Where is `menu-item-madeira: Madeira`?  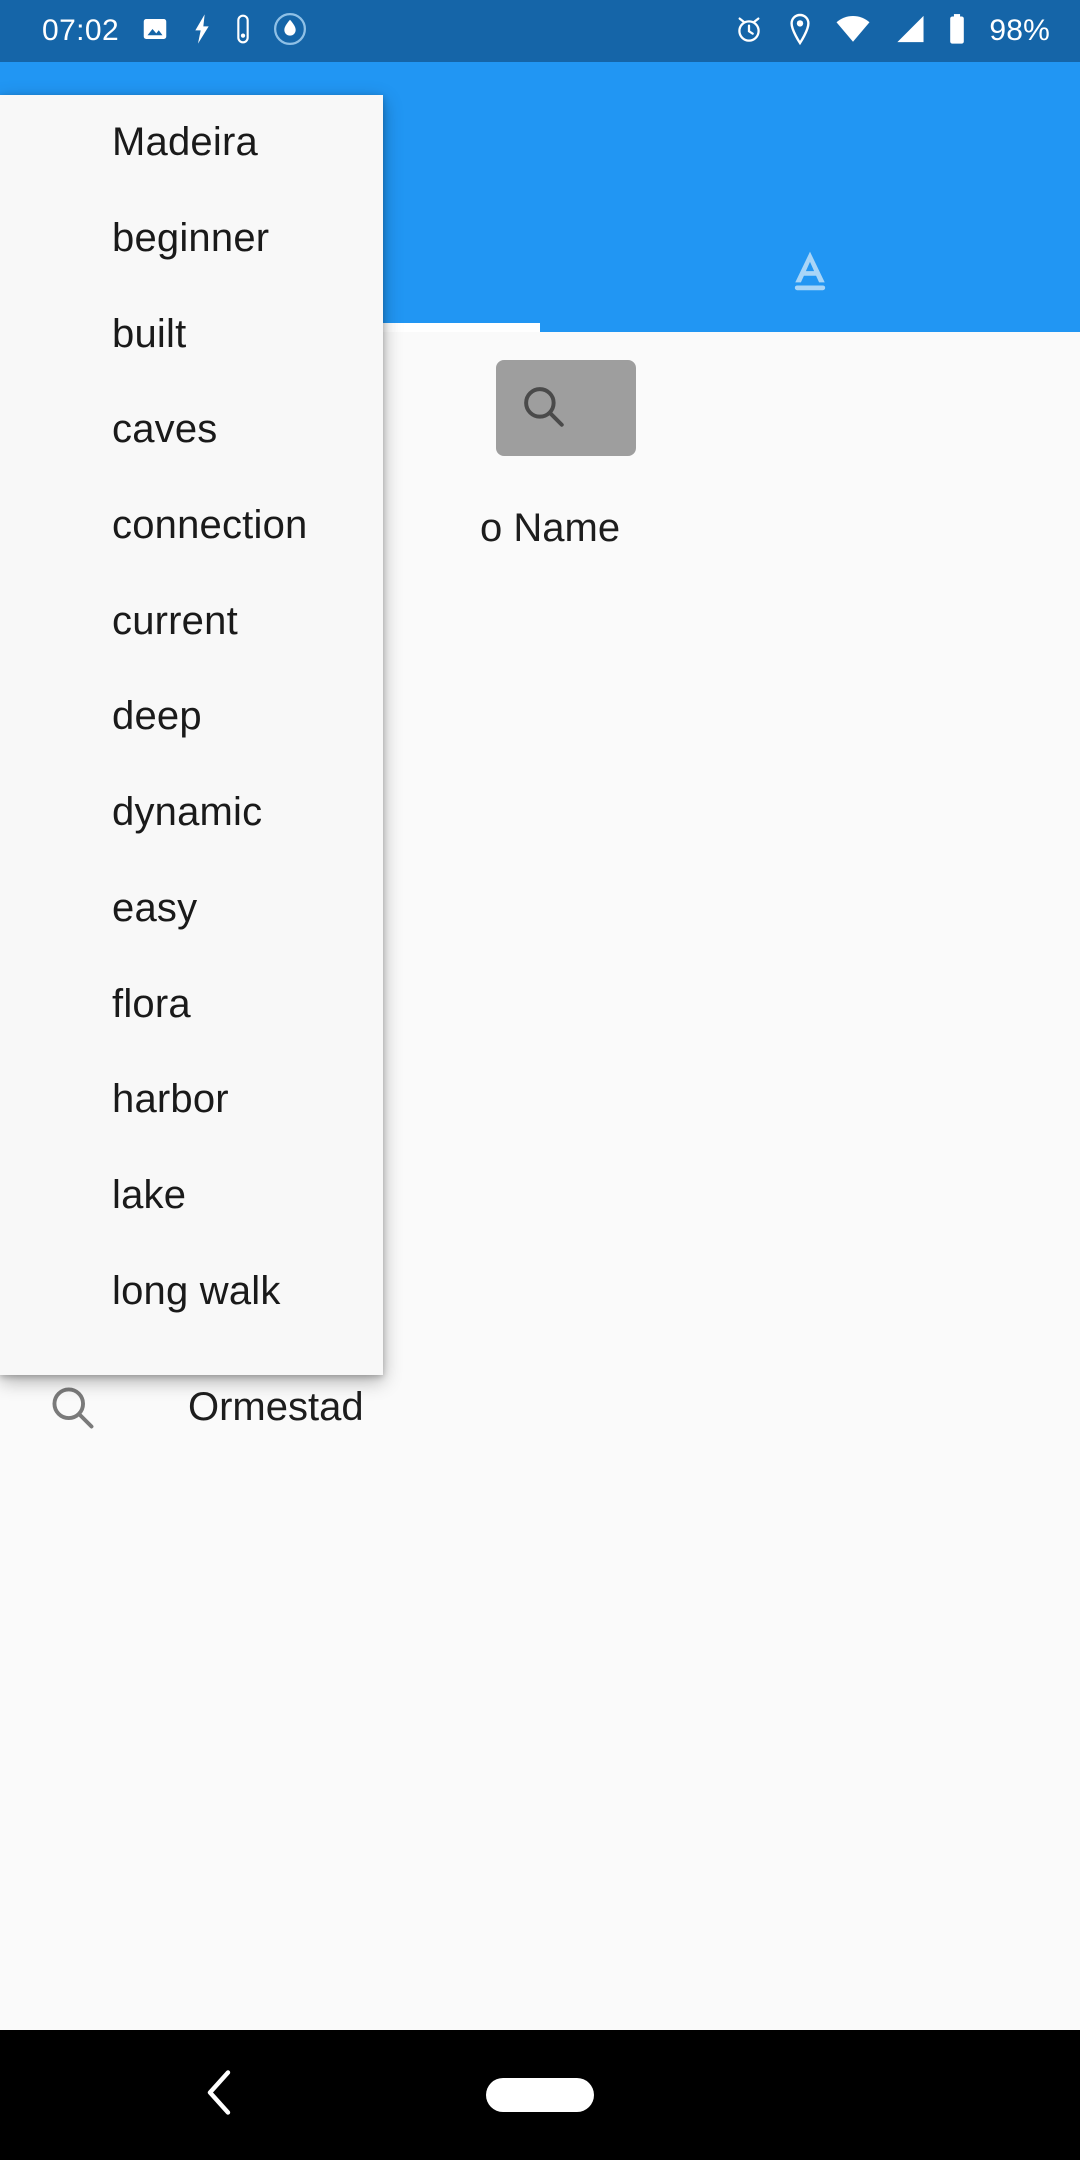 menu-item-madeira: Madeira is located at coordinates (191, 143).